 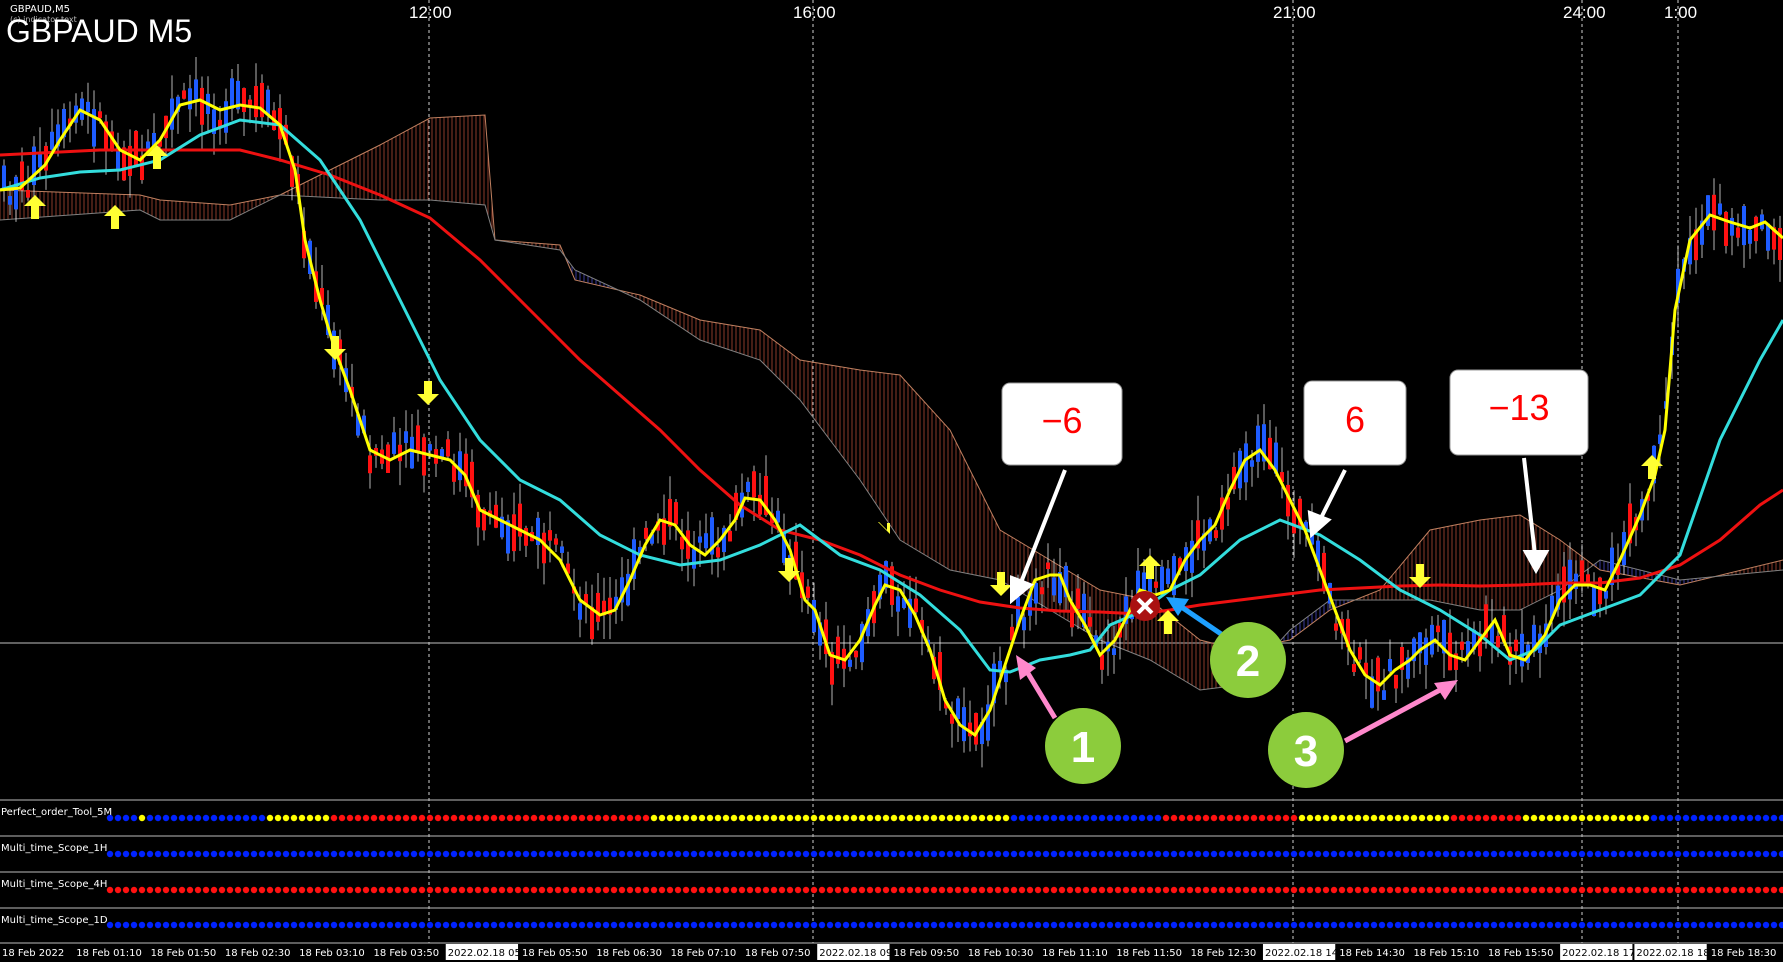 I want to click on callout-box-3: −13, so click(x=1519, y=412).